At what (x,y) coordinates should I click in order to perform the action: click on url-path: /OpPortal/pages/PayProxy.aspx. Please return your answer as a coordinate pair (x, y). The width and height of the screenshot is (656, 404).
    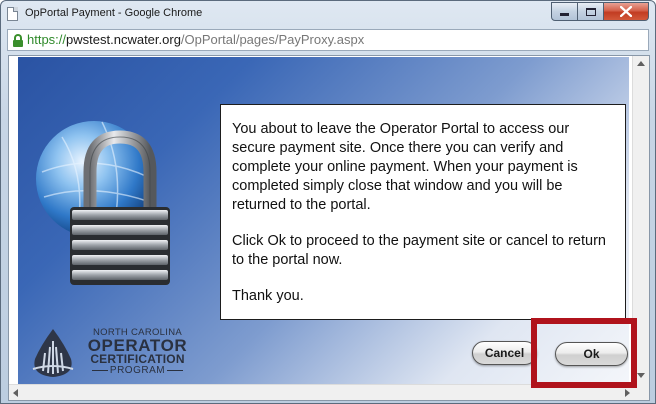
    Looking at the image, I should click on (272, 39).